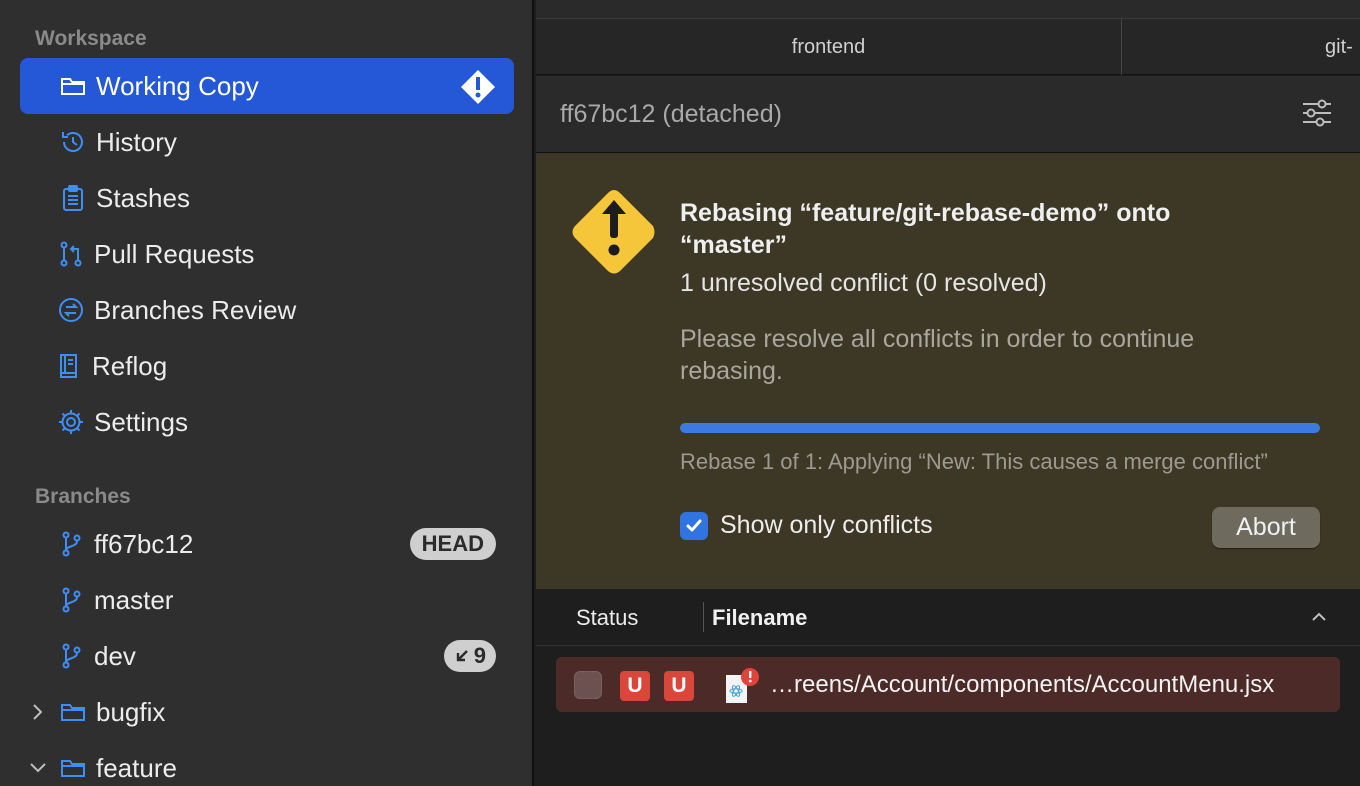 This screenshot has width=1360, height=786. What do you see at coordinates (267, 366) in the screenshot?
I see `sidebar-item-reflog: Reflog` at bounding box center [267, 366].